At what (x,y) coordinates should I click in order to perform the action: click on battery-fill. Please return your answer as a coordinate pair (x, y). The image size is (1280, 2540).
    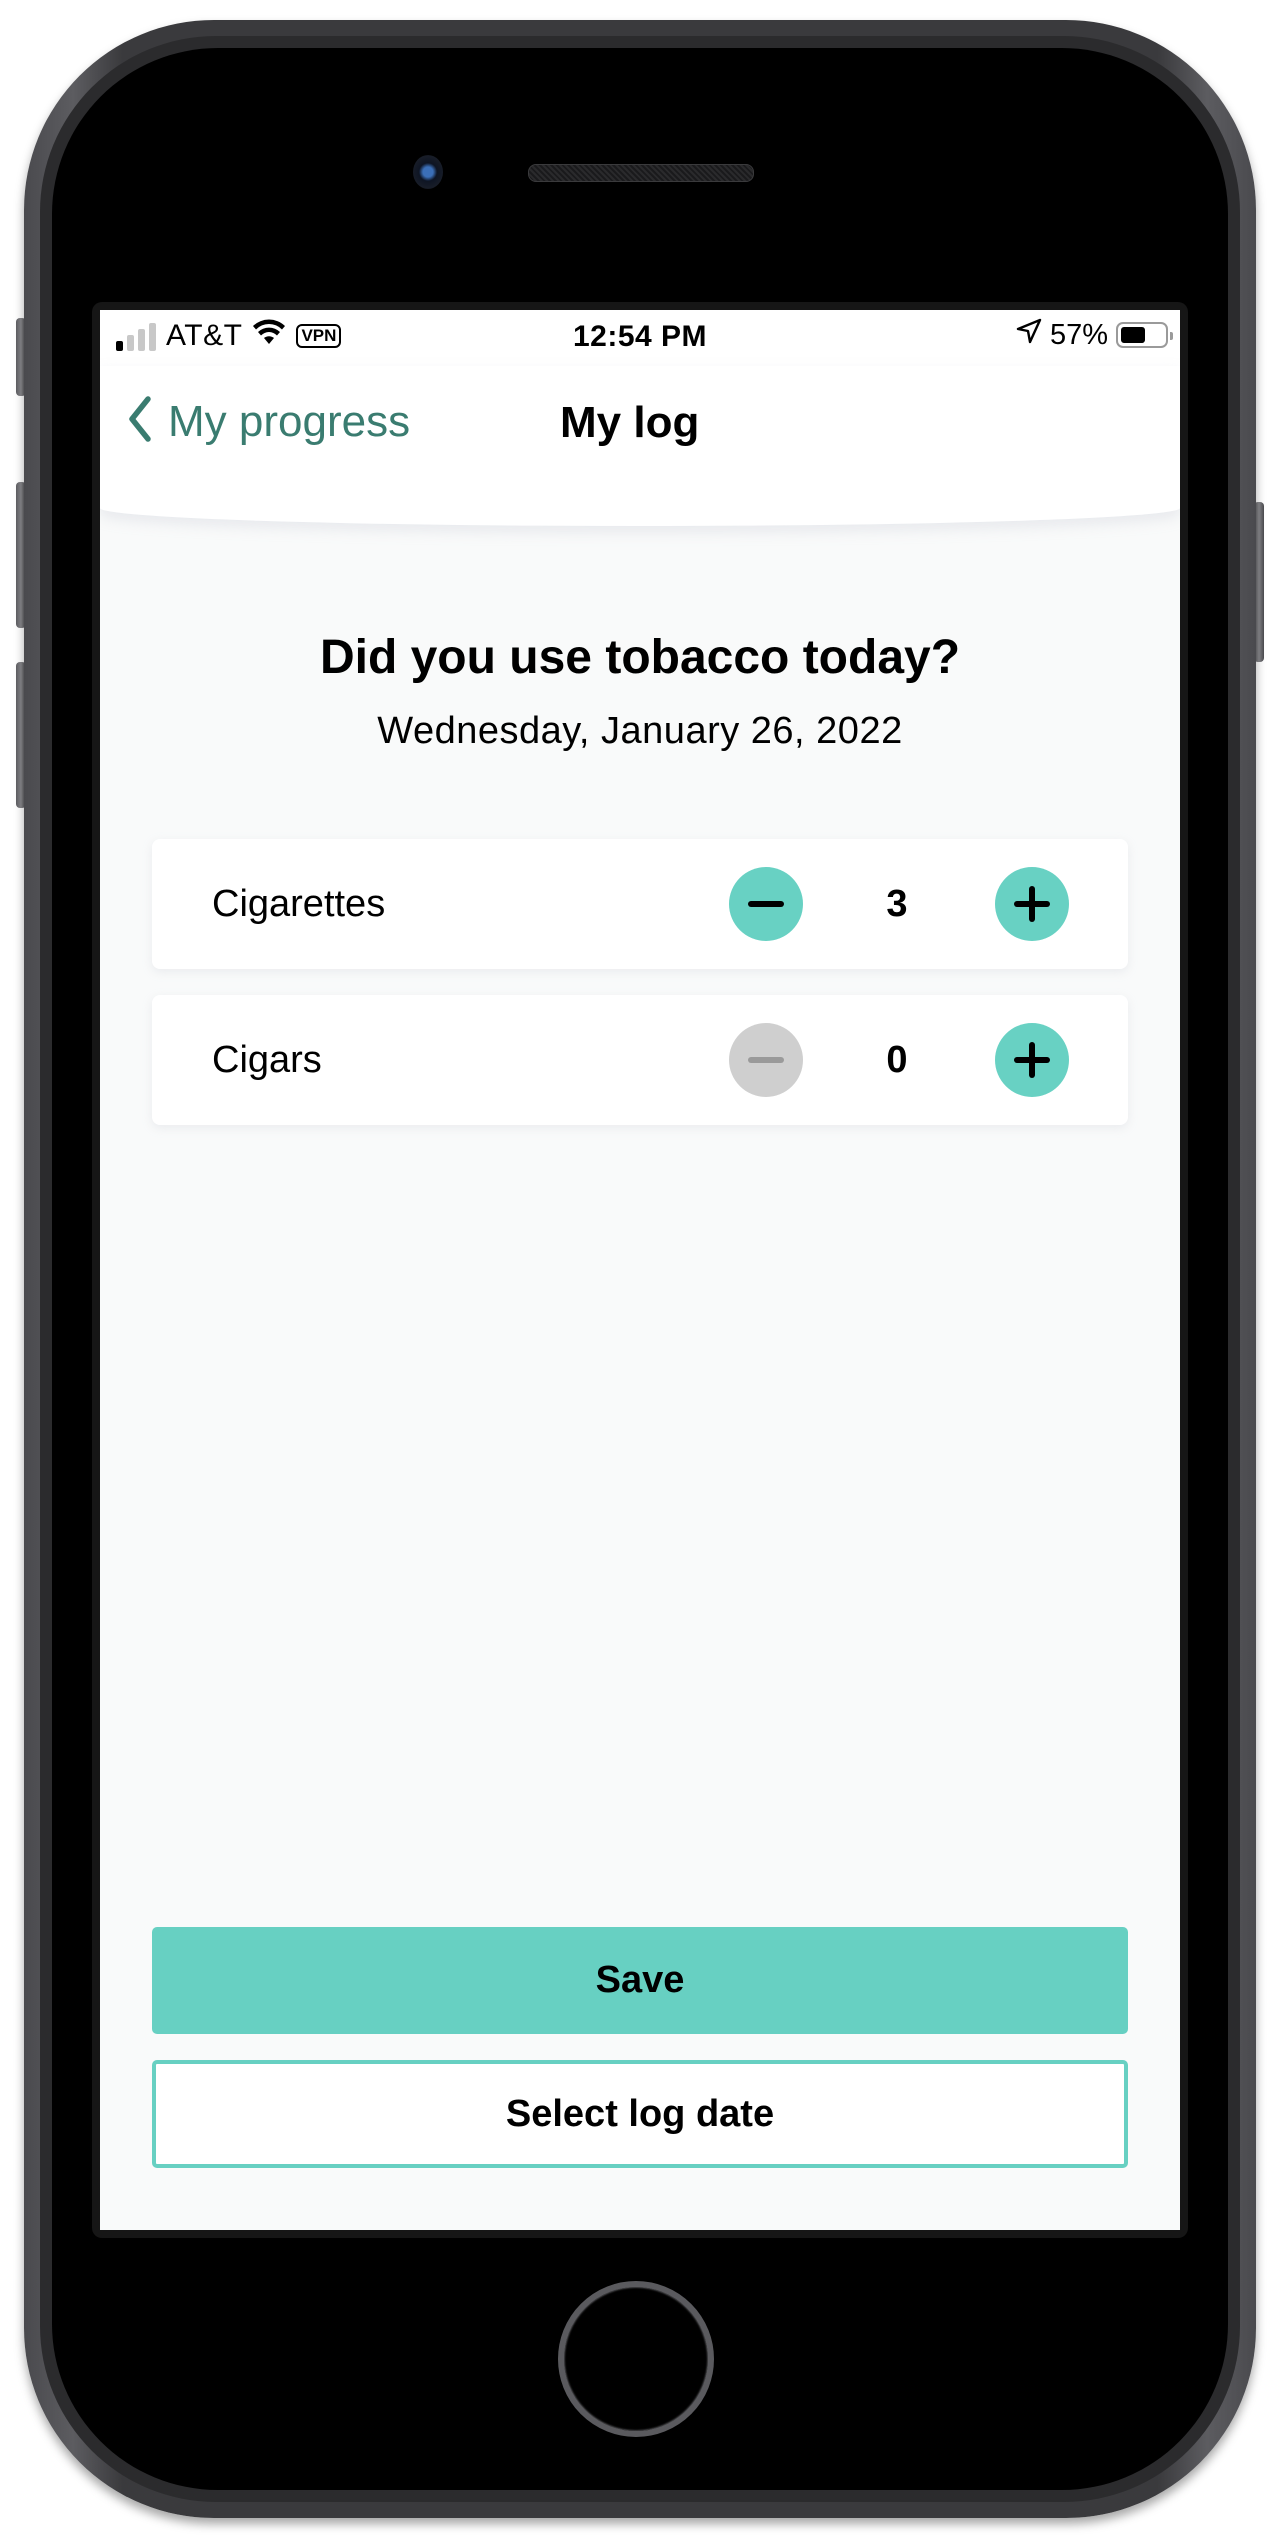
    Looking at the image, I should click on (1133, 335).